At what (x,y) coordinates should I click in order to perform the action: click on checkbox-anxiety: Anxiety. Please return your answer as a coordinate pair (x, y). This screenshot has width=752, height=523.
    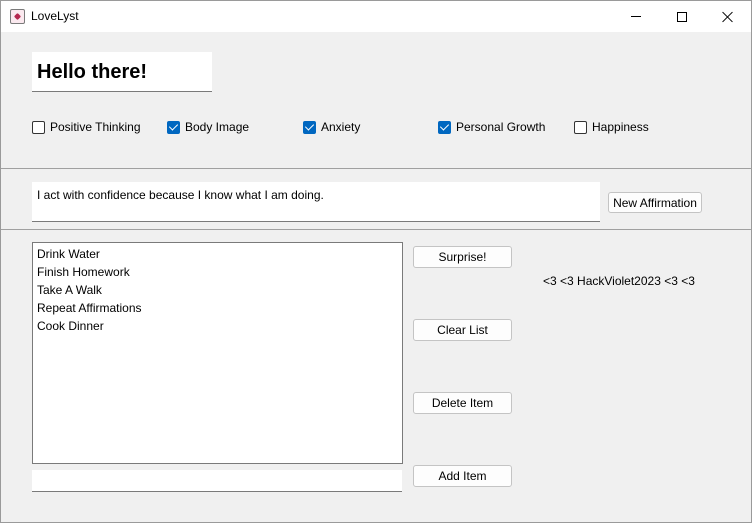
    Looking at the image, I should click on (331, 127).